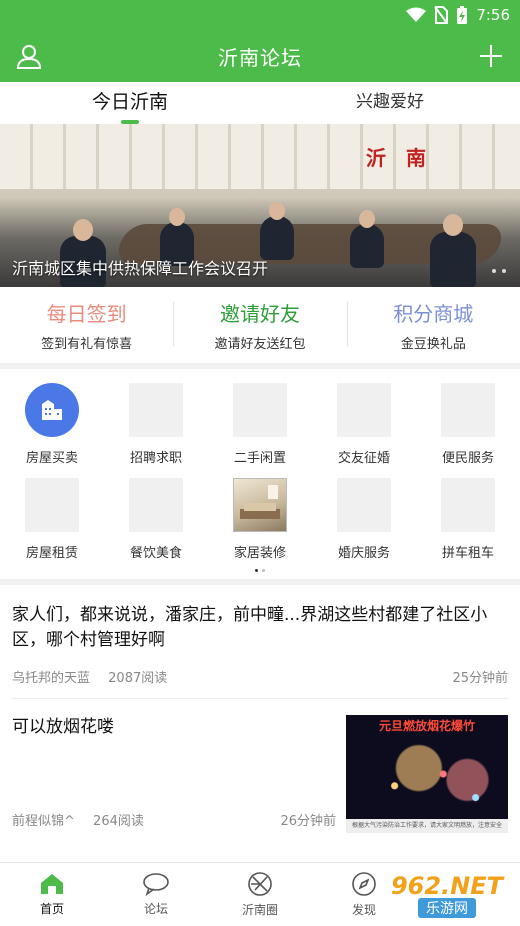  I want to click on category-label: 拼车租车, so click(467, 553).